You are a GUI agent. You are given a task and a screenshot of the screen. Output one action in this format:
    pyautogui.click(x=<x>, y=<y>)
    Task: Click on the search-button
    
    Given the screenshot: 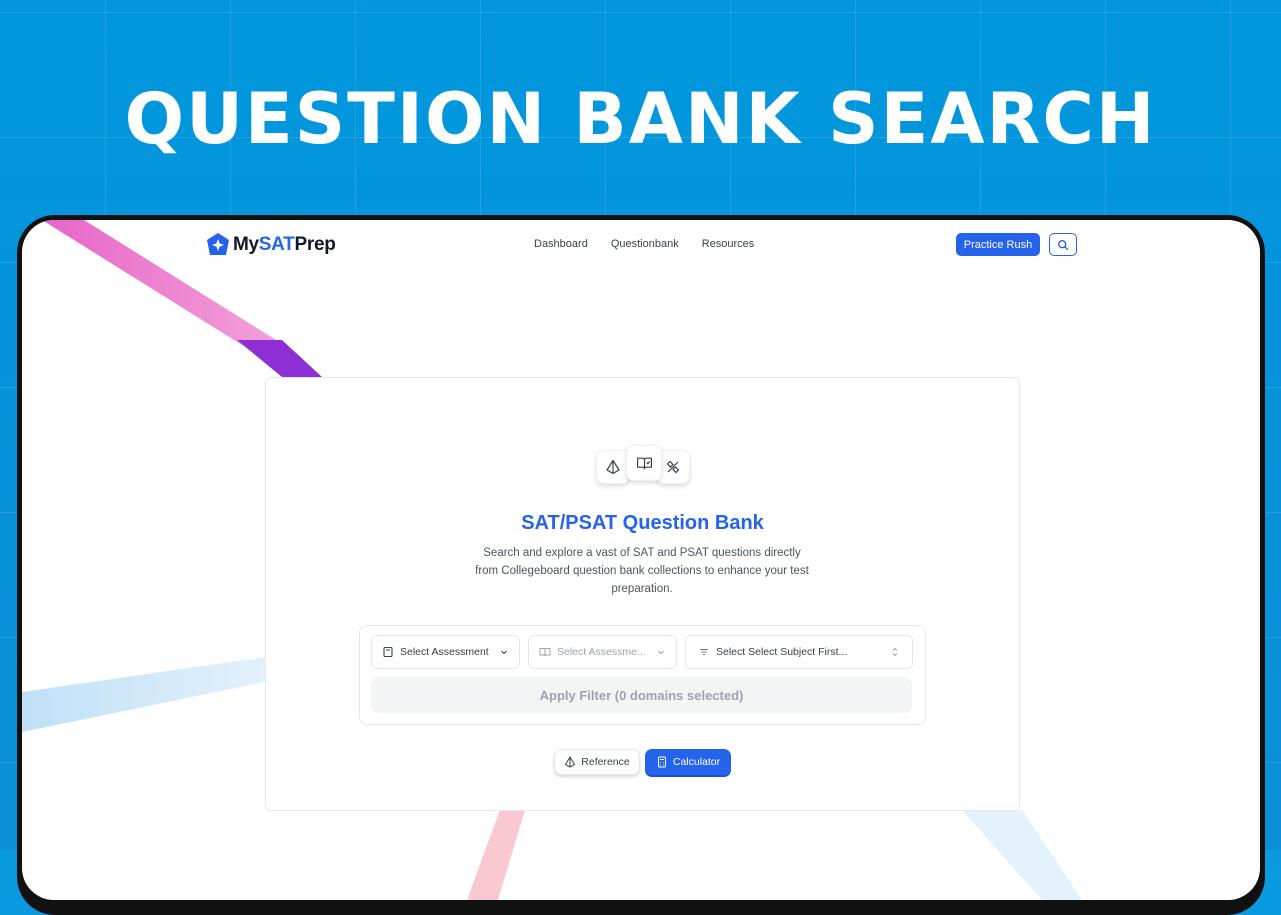 What is the action you would take?
    pyautogui.click(x=1063, y=244)
    